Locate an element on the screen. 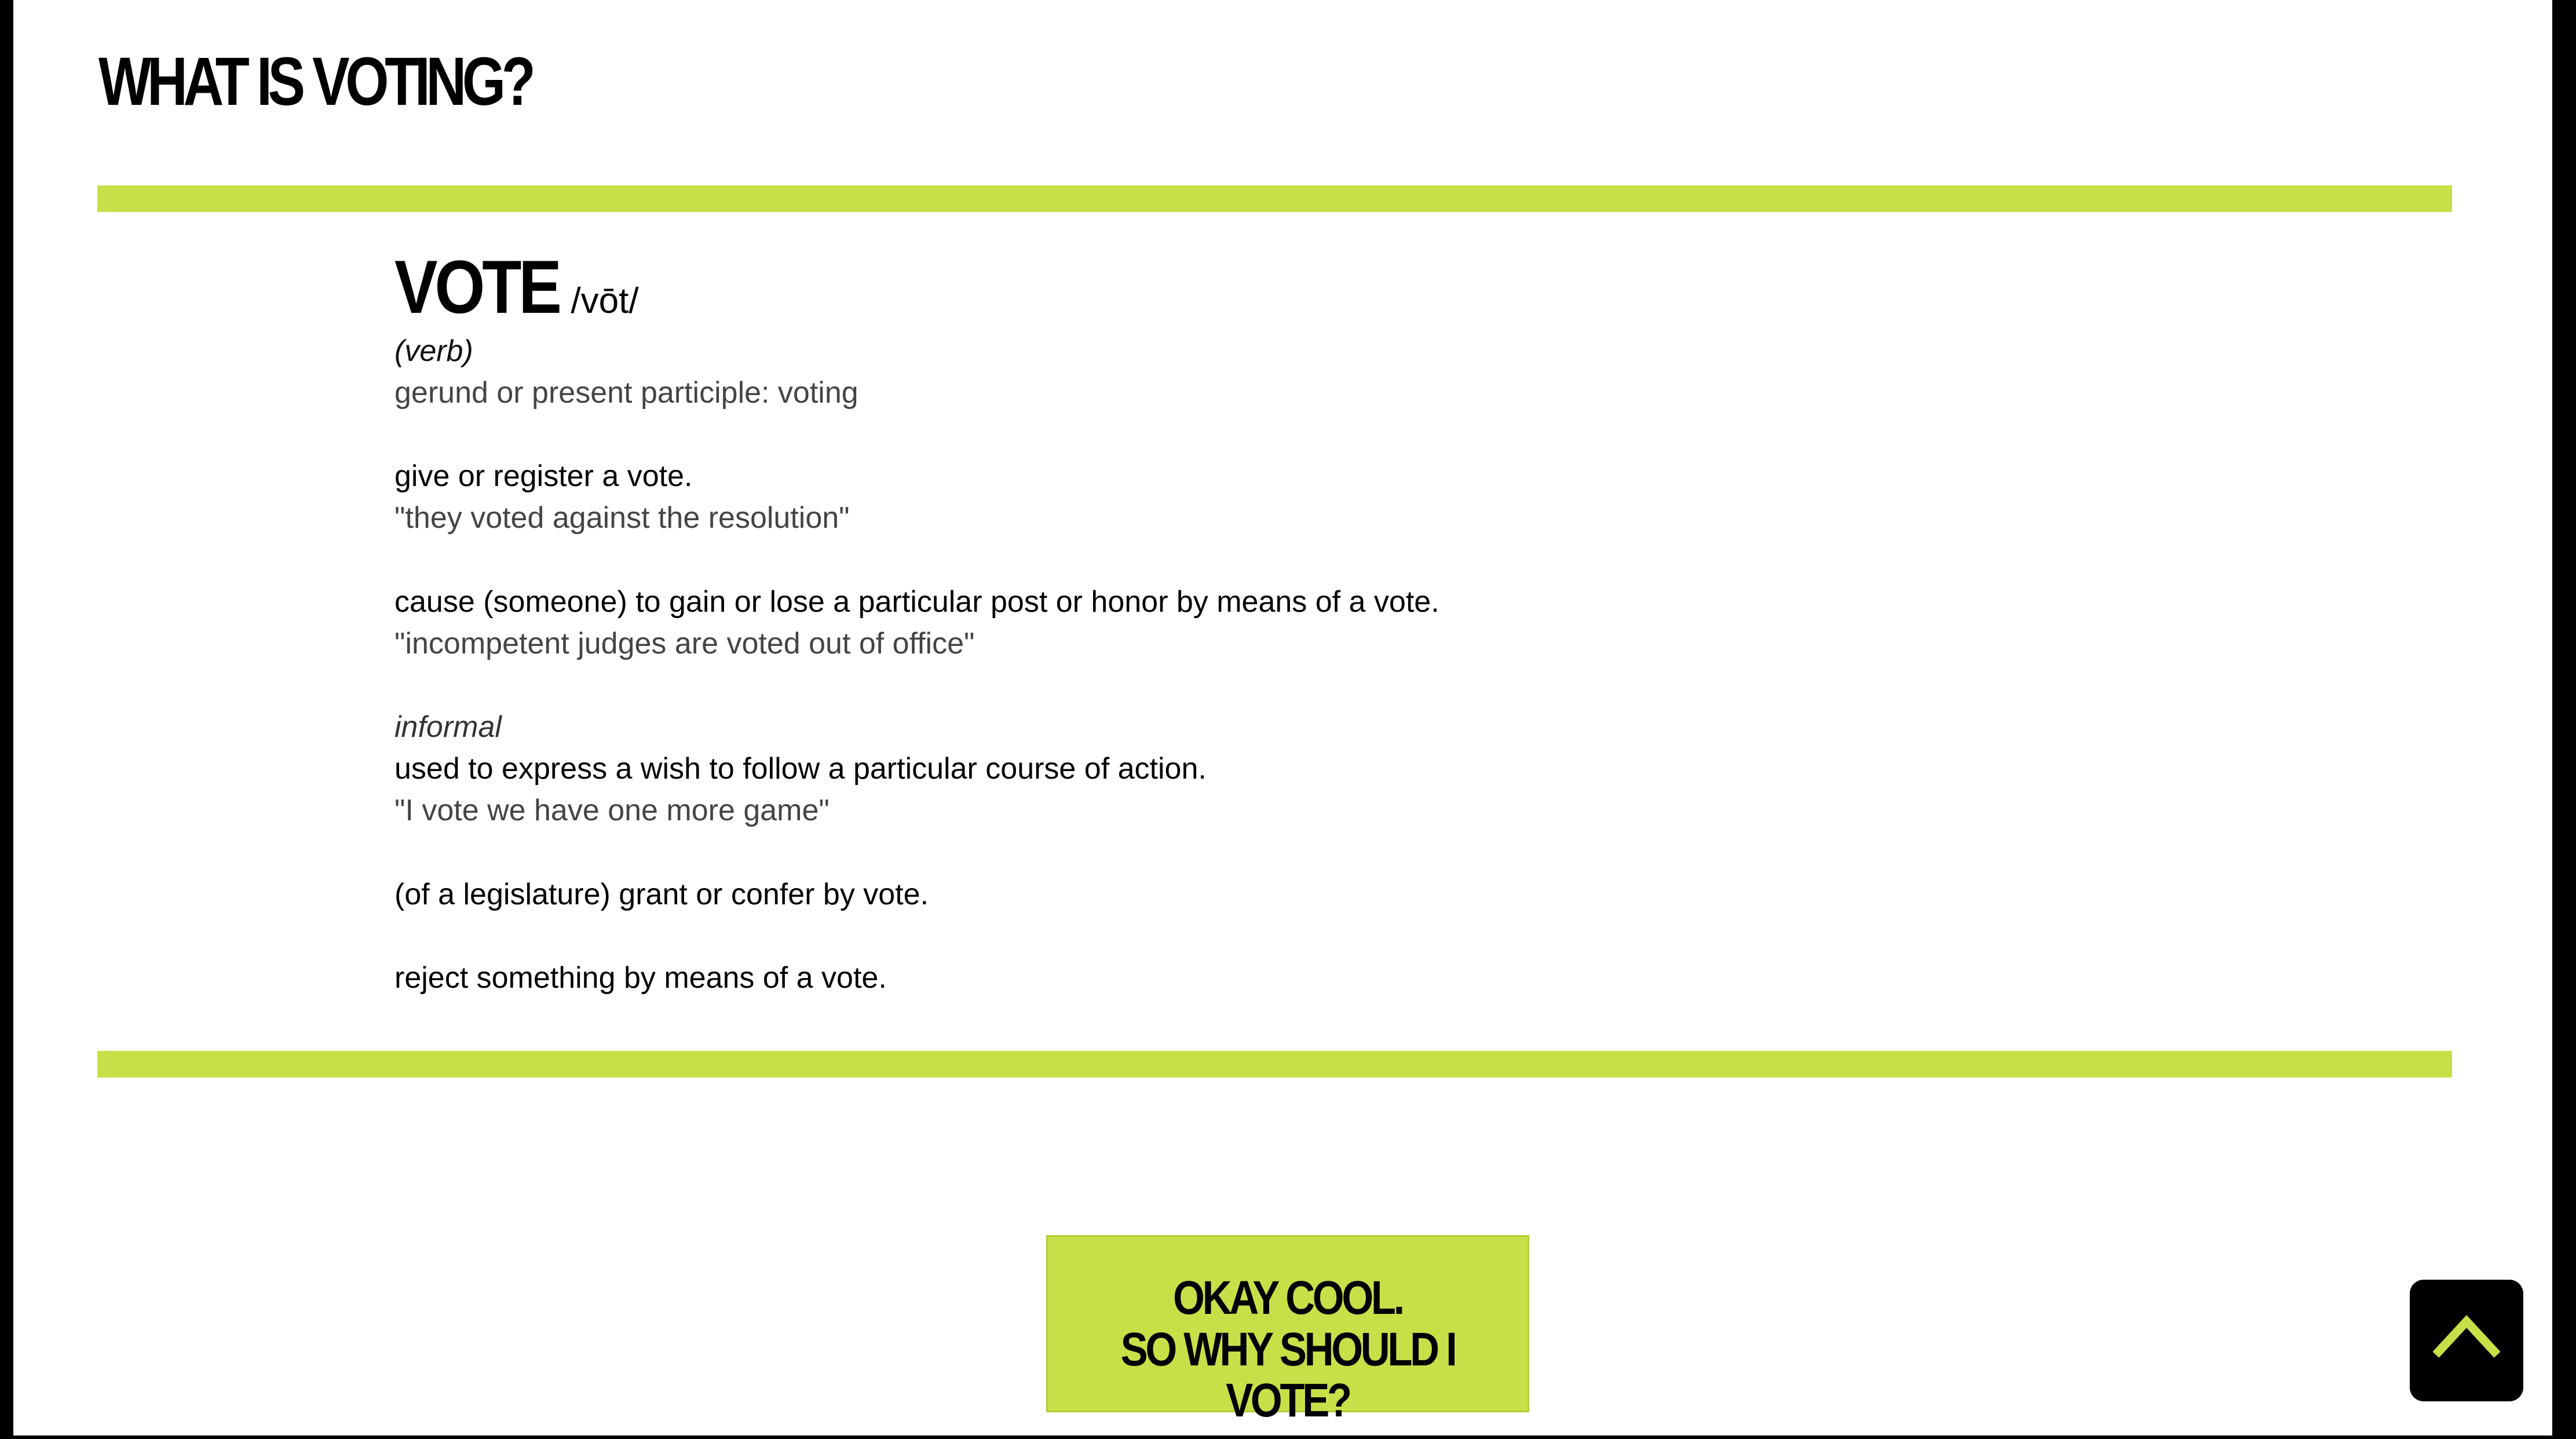 The image size is (2576, 1439). why-vote-button: OKAY COOL. SO WHY SHOULD I VOTE? is located at coordinates (1287, 1330).